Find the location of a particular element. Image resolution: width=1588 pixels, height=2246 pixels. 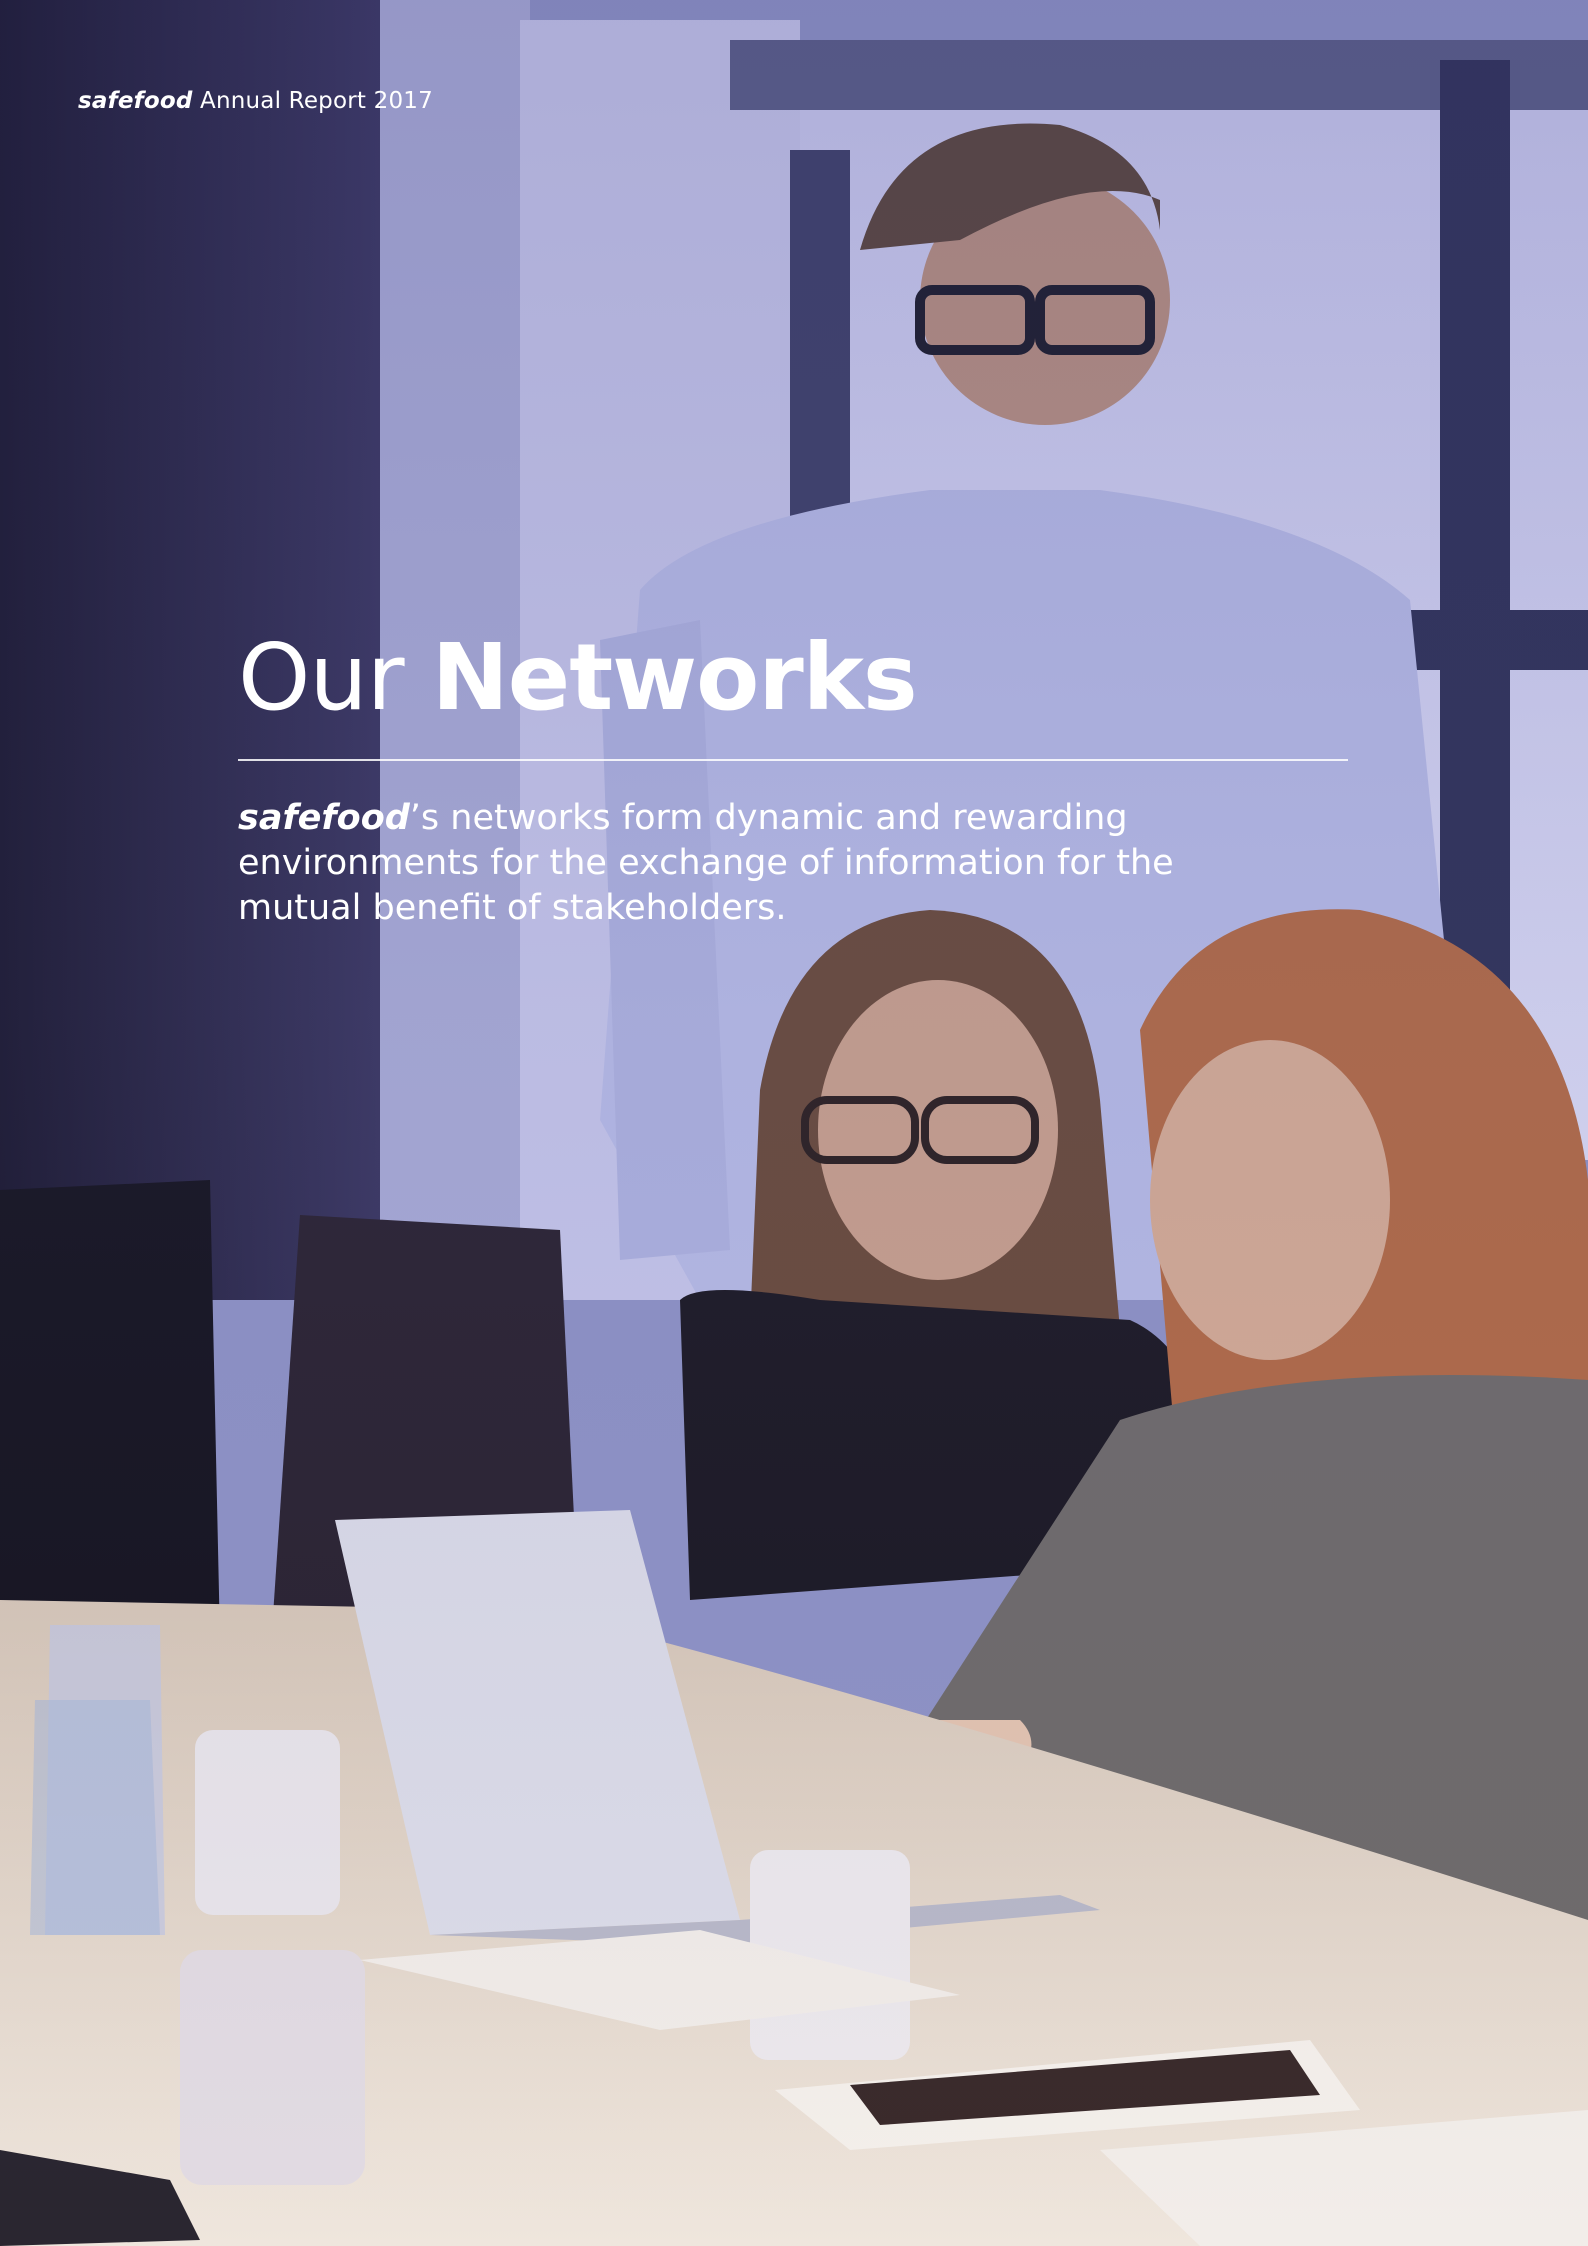

title-light: Our is located at coordinates (321, 677).